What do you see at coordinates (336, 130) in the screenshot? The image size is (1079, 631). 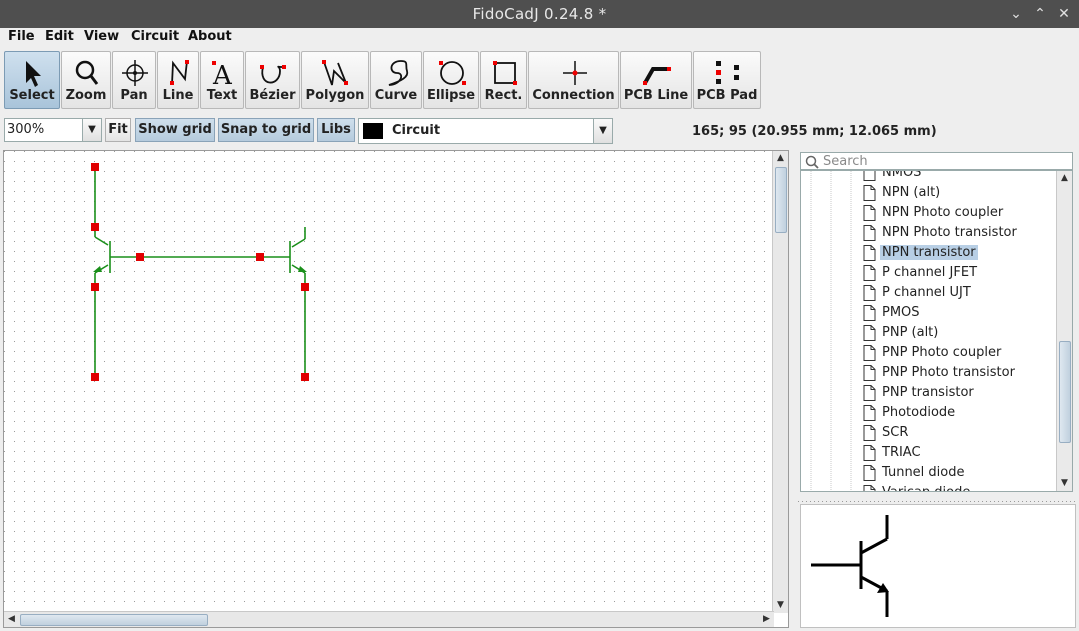 I see `libs-toggle: Libs` at bounding box center [336, 130].